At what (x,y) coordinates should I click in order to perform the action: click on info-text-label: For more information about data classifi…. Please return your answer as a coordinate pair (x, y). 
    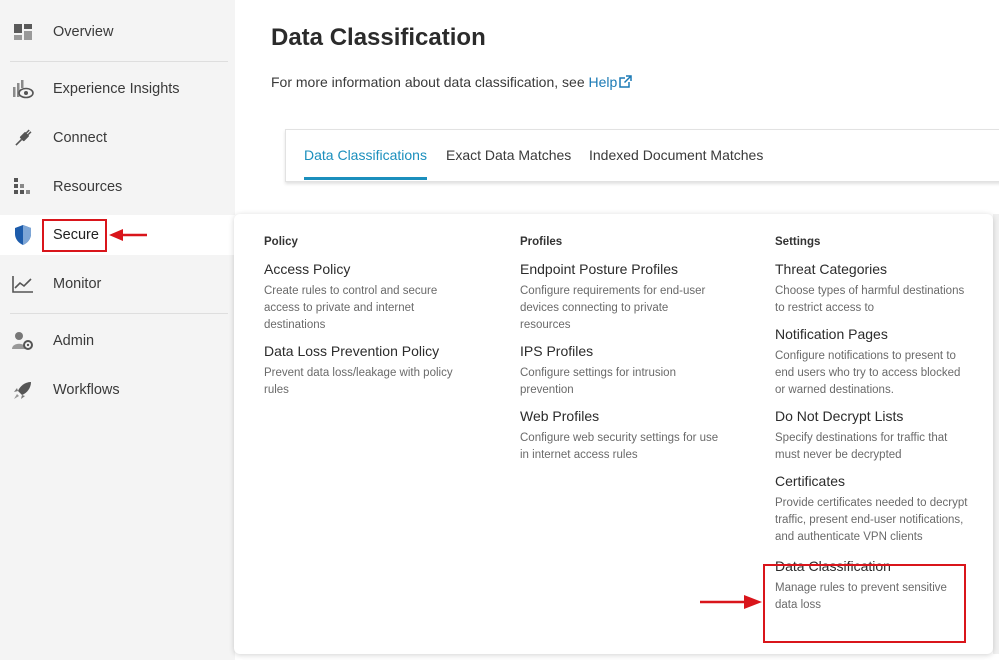
    Looking at the image, I should click on (430, 82).